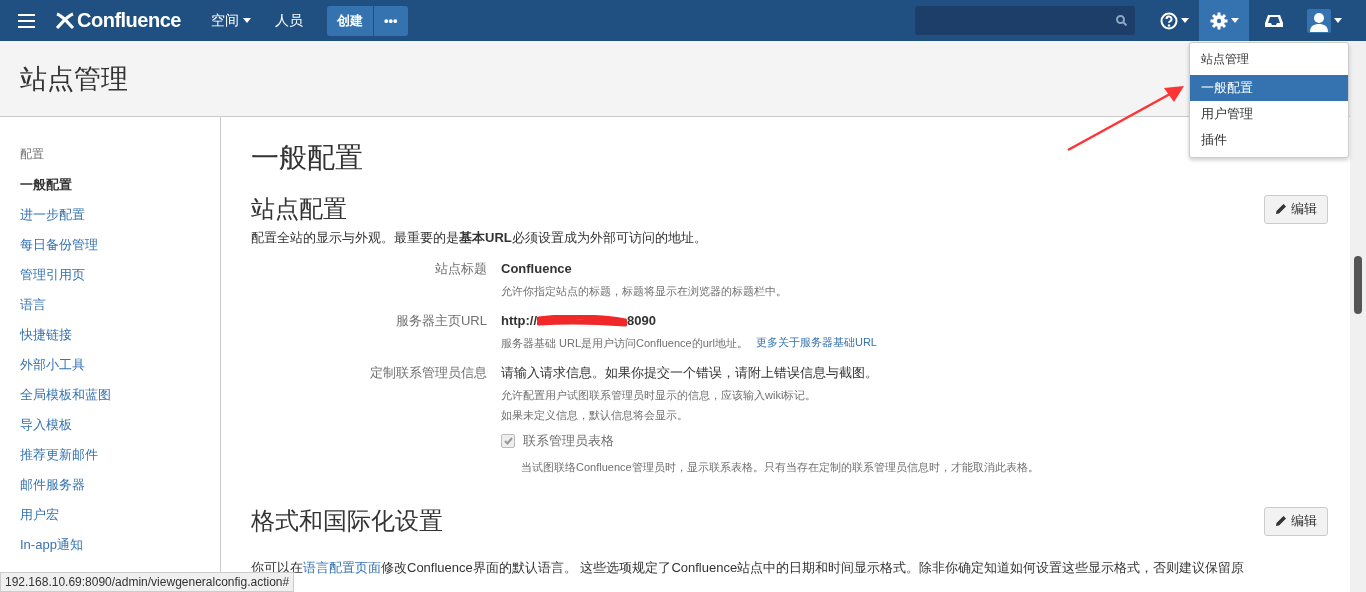  What do you see at coordinates (52, 364) in the screenshot?
I see `sidebar-item: 外部小工具` at bounding box center [52, 364].